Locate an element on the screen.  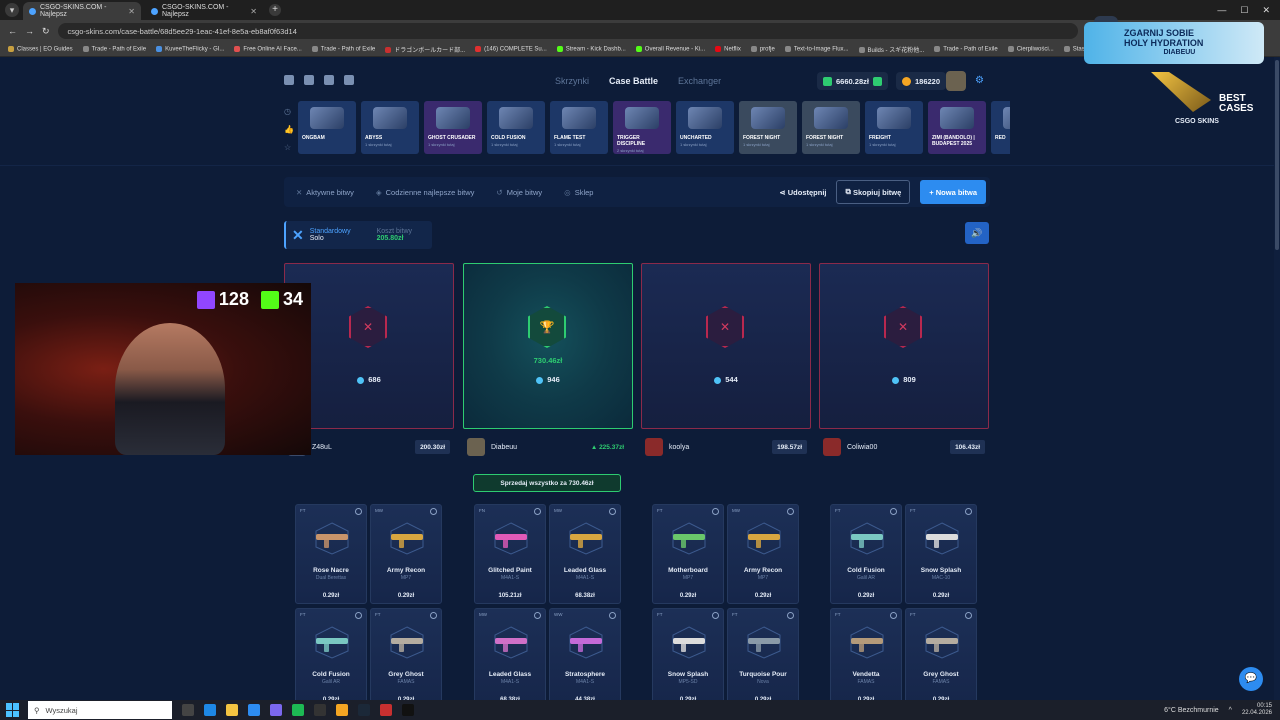
case-card: FOREST NIGHT 1 skrzynki tutaj is located at coordinates (831, 127).